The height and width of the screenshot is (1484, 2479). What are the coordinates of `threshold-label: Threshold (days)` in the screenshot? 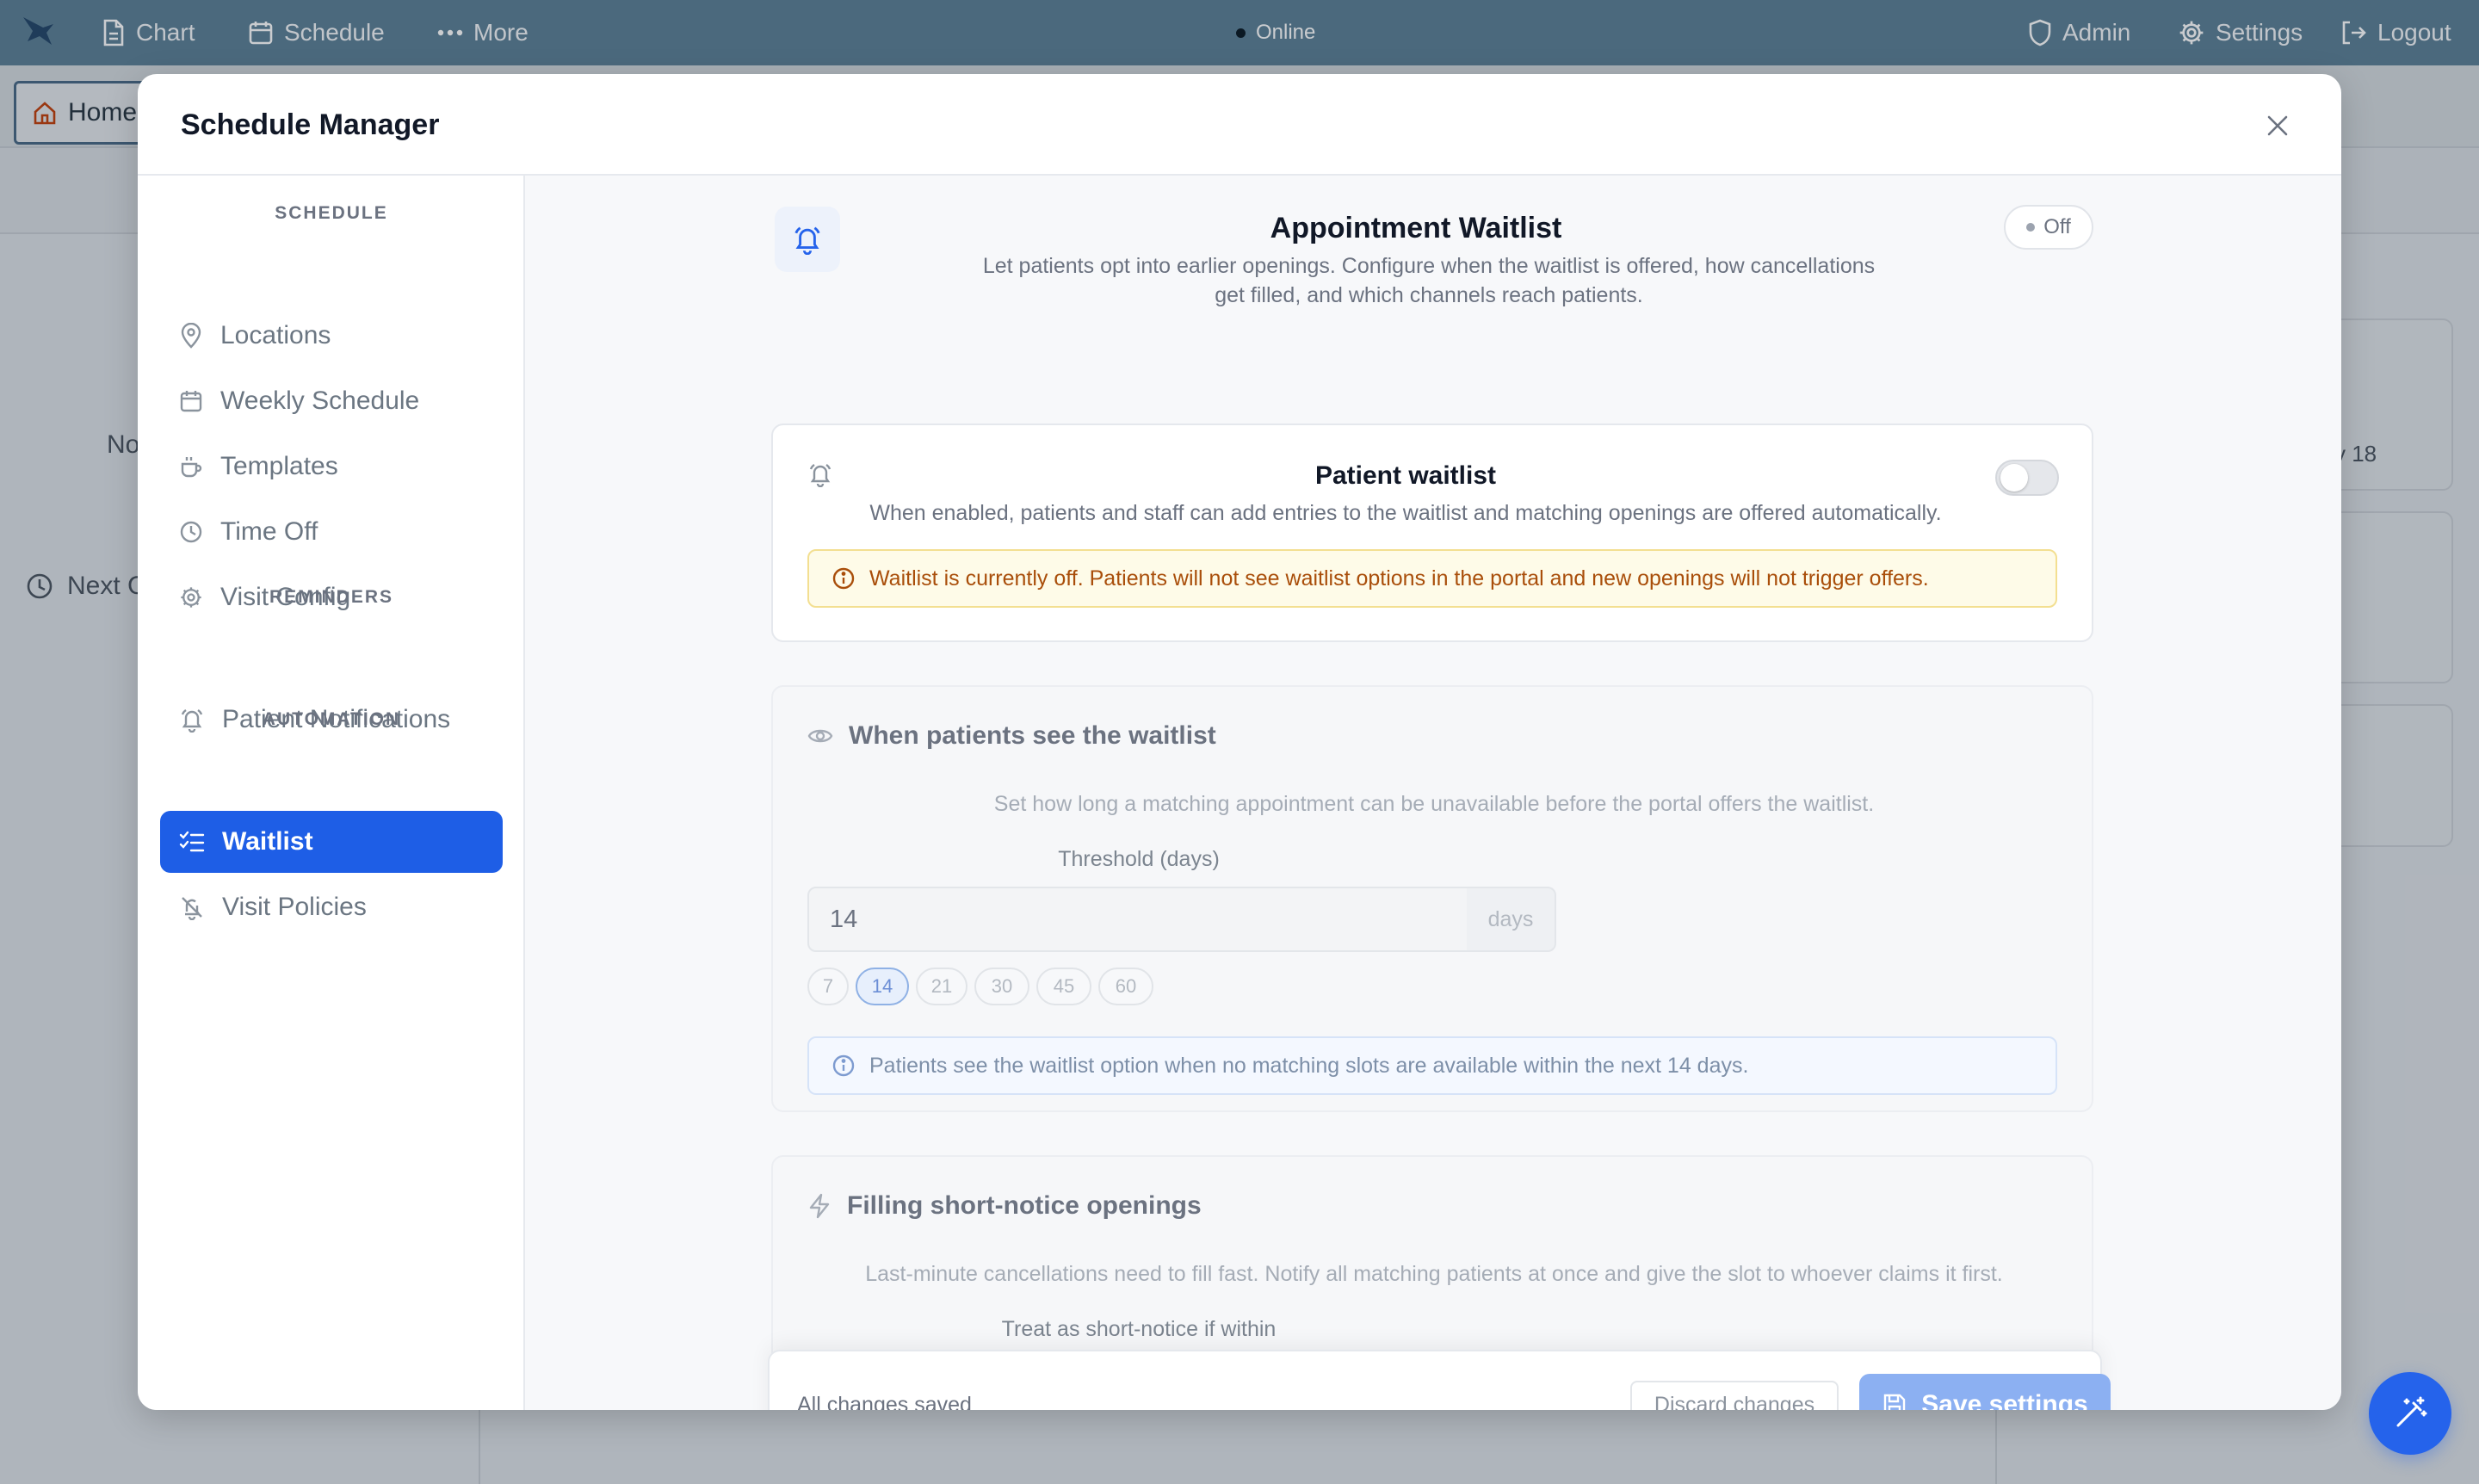 It's located at (1139, 859).